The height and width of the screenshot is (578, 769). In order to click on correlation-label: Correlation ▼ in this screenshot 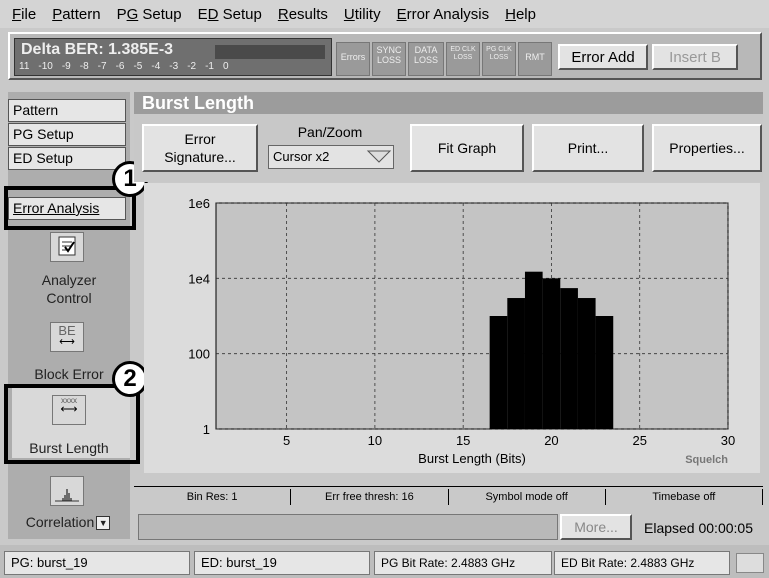, I will do `click(68, 522)`.